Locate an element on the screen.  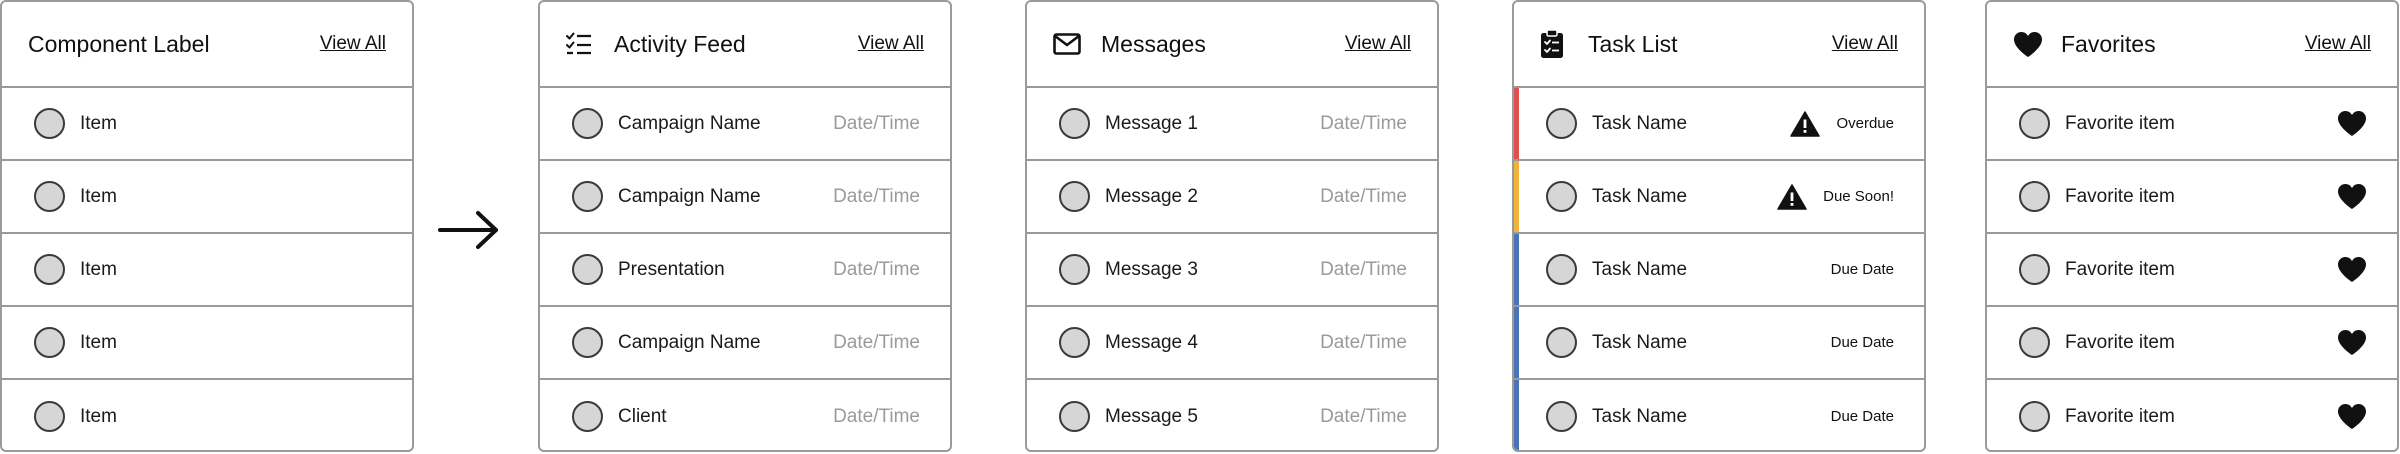
card-header: Favorites View All is located at coordinates (2192, 45).